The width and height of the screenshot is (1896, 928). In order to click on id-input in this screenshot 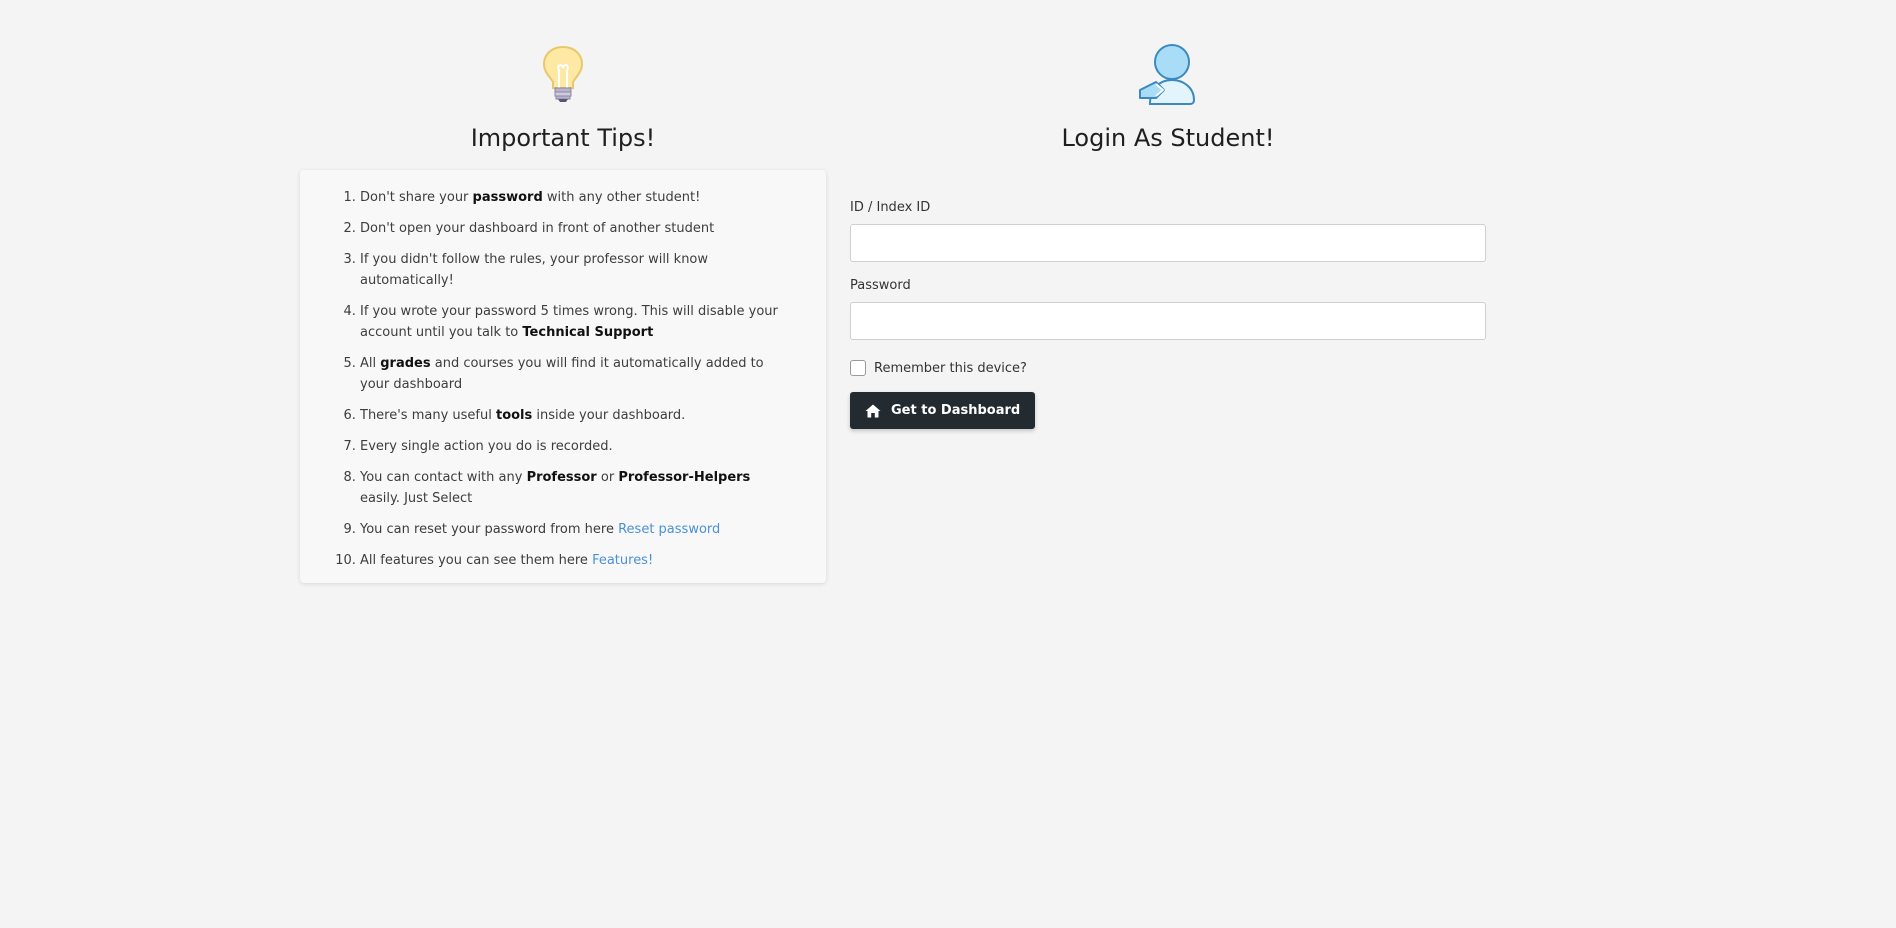, I will do `click(1168, 243)`.